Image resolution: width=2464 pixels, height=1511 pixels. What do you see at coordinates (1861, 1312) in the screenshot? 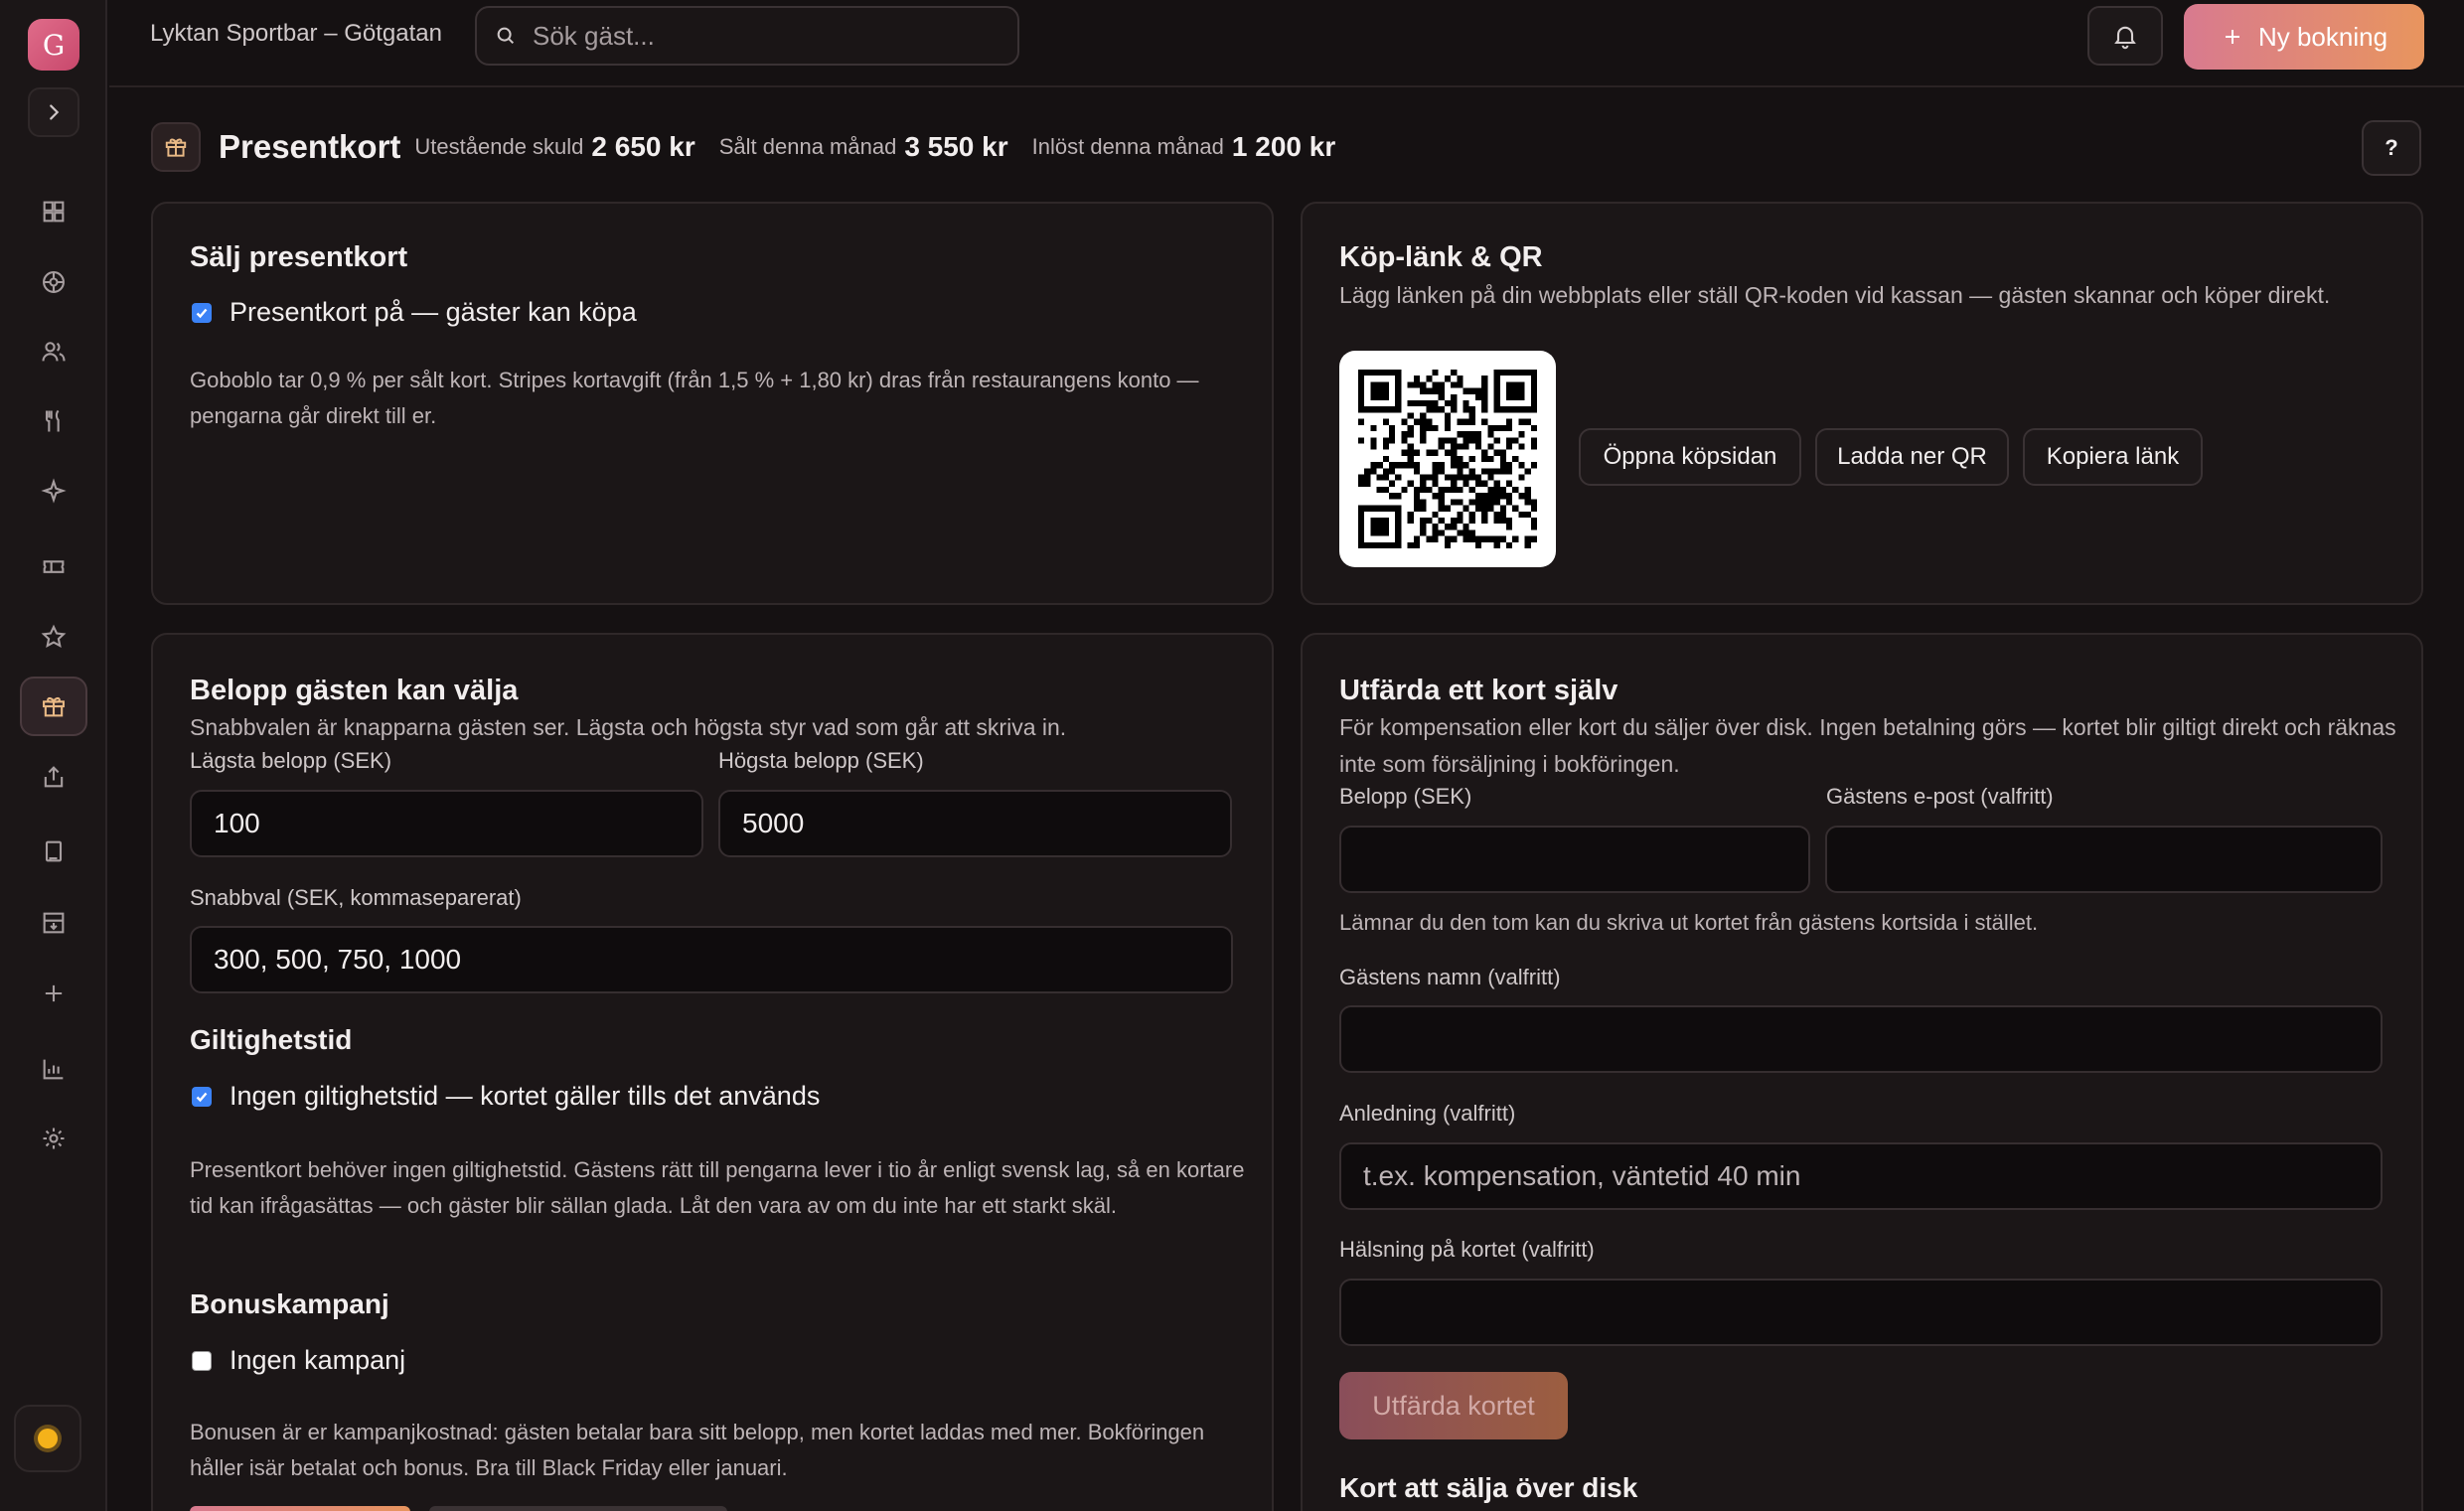
I see `greeting-input` at bounding box center [1861, 1312].